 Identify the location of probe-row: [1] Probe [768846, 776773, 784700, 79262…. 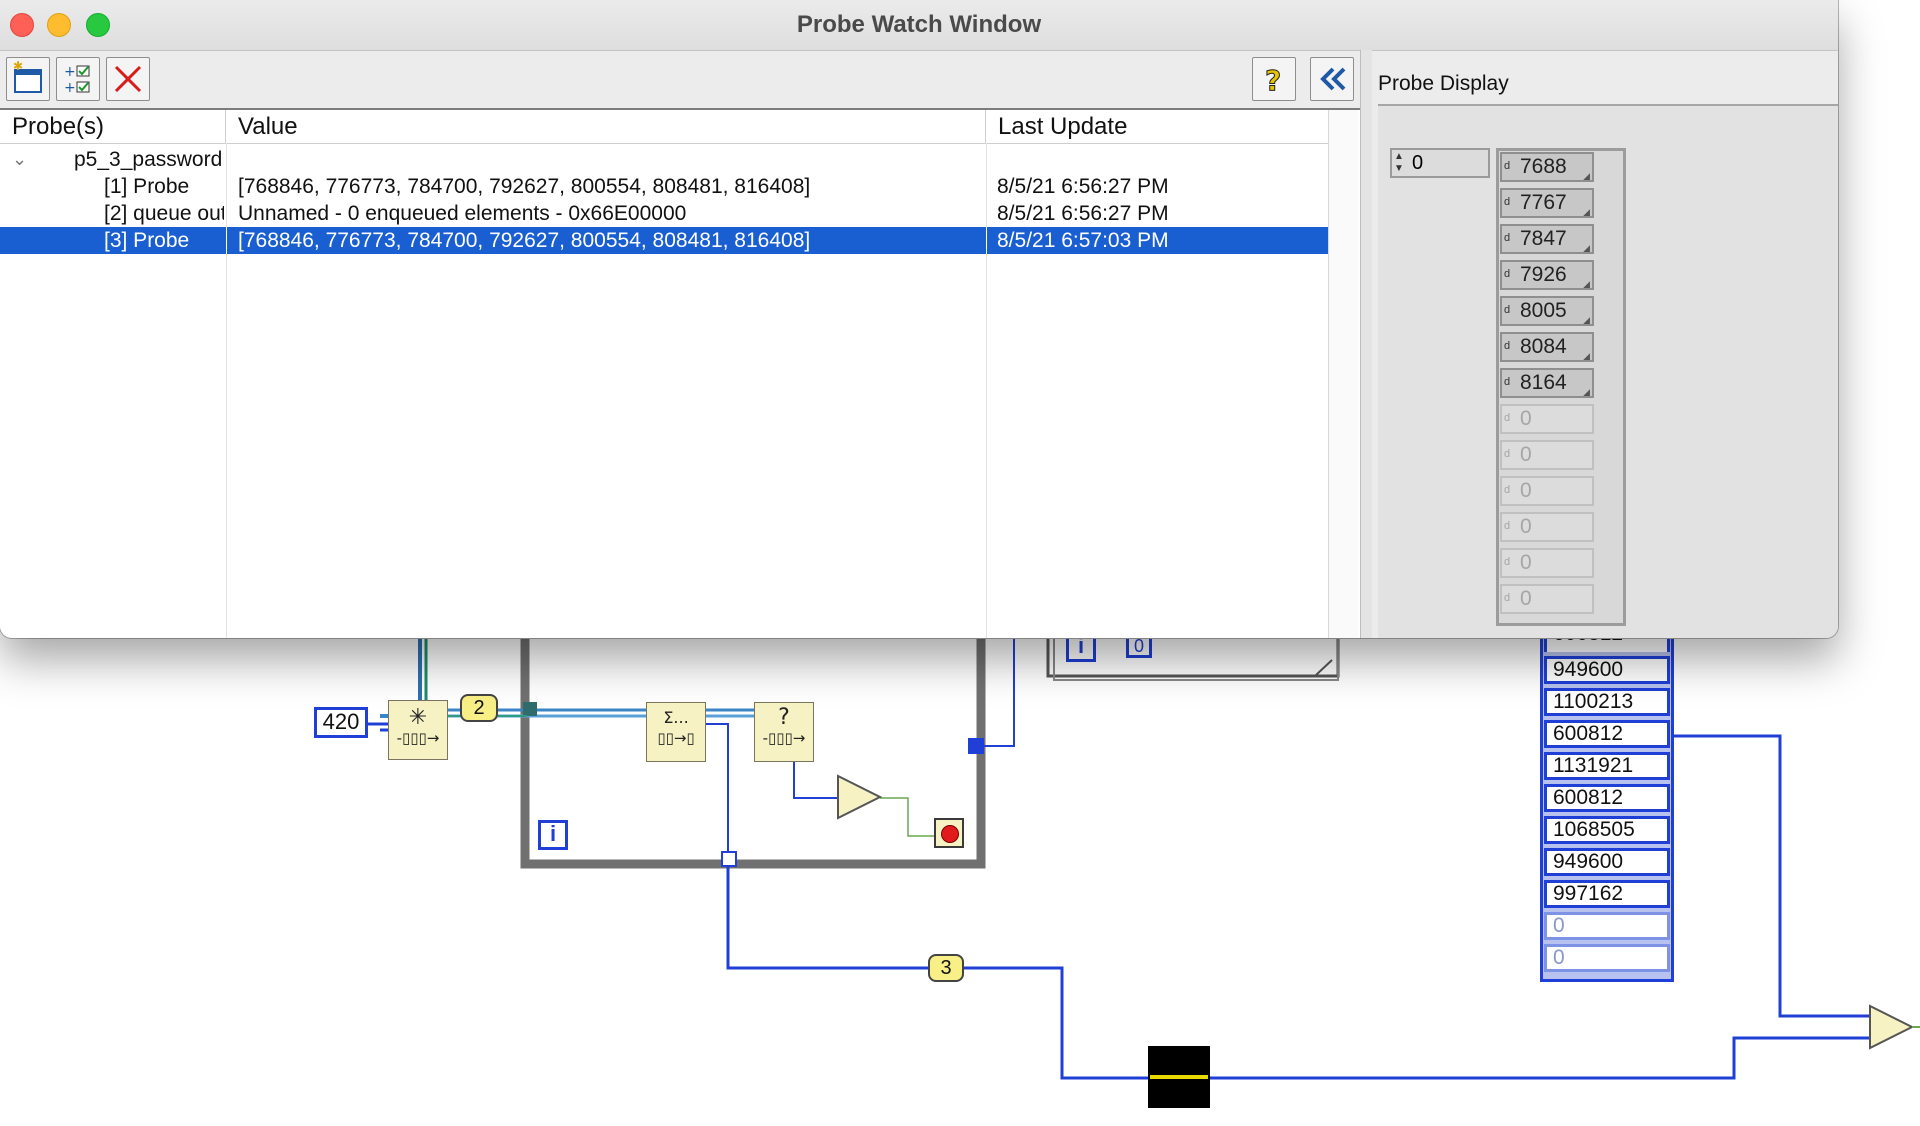
(664, 186).